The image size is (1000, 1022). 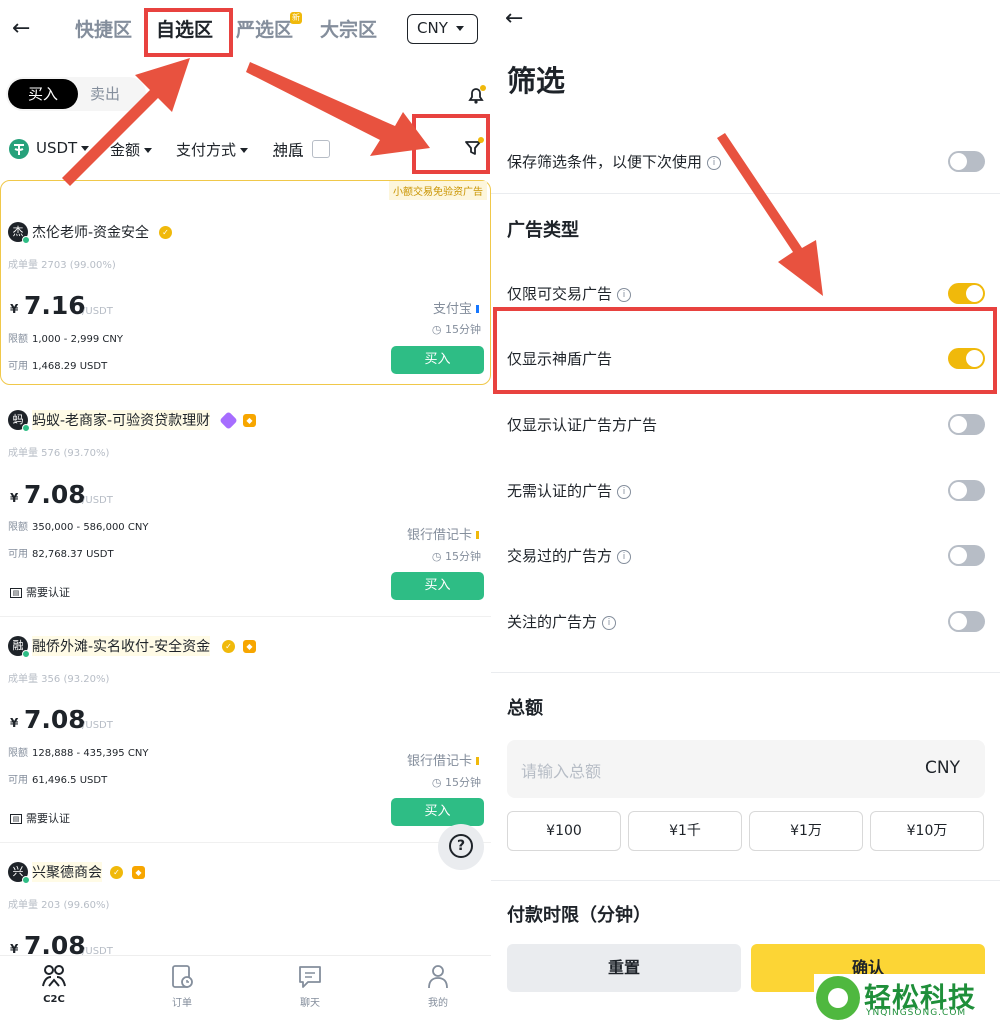 I want to click on avatar-text: 杰, so click(x=18, y=231).